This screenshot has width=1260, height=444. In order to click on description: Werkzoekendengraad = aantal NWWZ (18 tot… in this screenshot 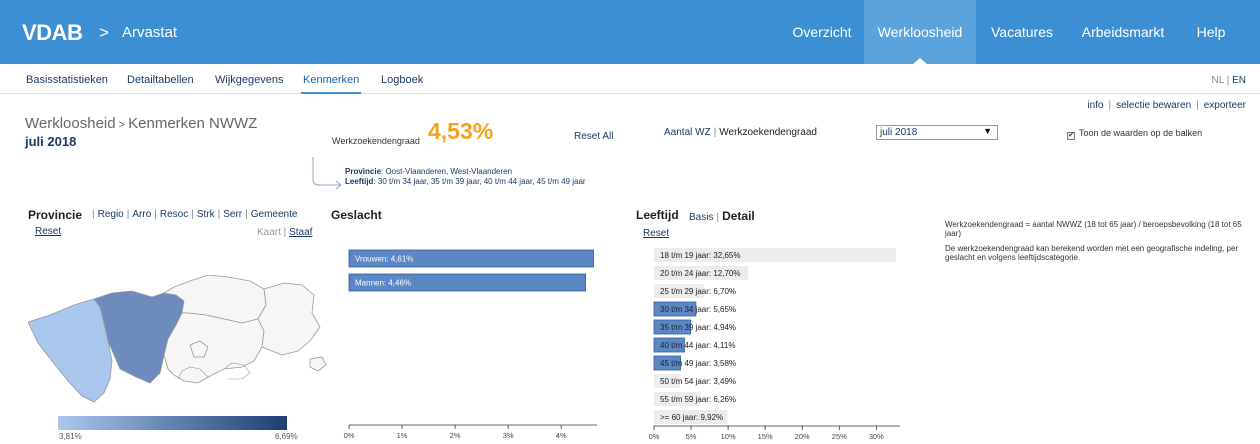, I will do `click(1095, 244)`.